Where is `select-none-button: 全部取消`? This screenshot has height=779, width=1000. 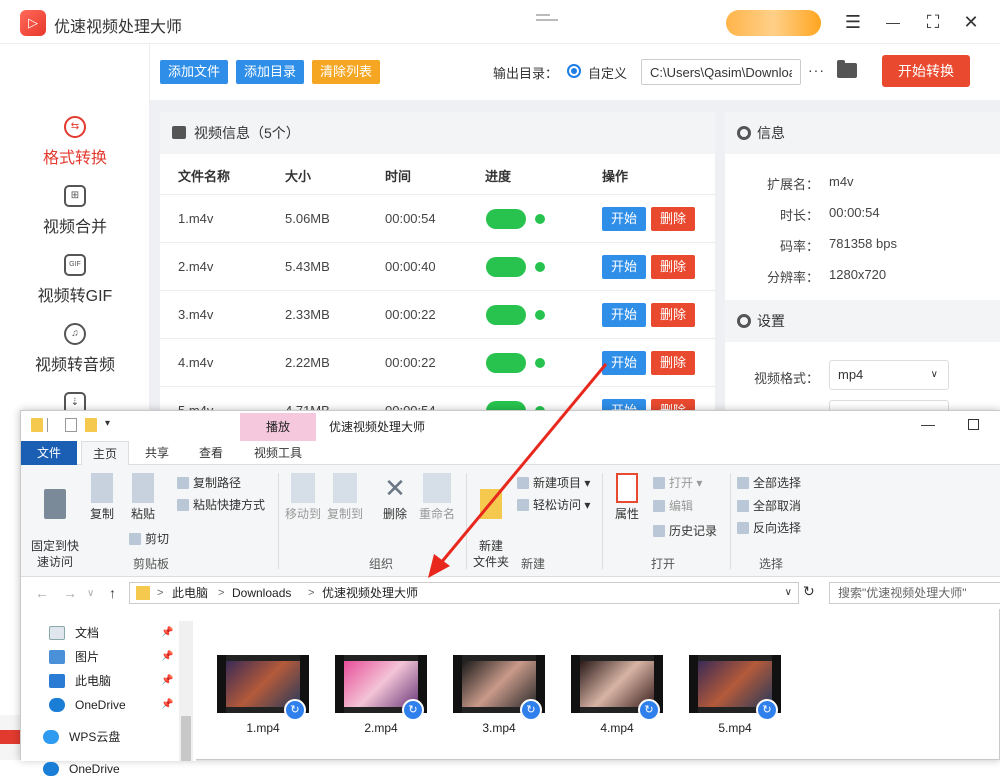 select-none-button: 全部取消 is located at coordinates (769, 506).